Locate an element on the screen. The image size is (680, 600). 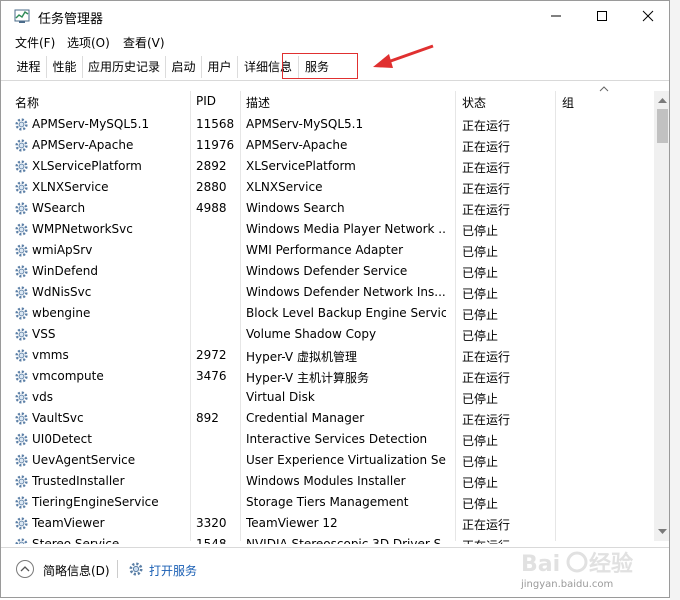
column-name: 名称 is located at coordinates (27, 102).